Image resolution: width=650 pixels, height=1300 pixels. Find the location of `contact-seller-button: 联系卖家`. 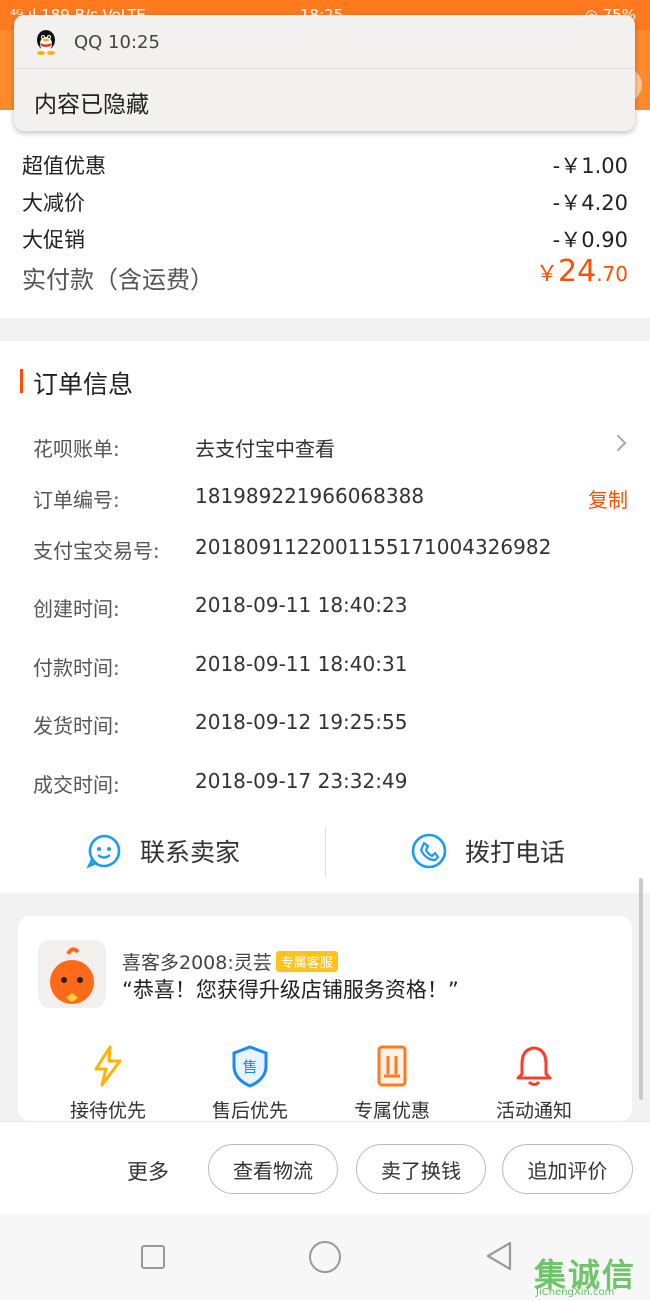

contact-seller-button: 联系卖家 is located at coordinates (163, 851).